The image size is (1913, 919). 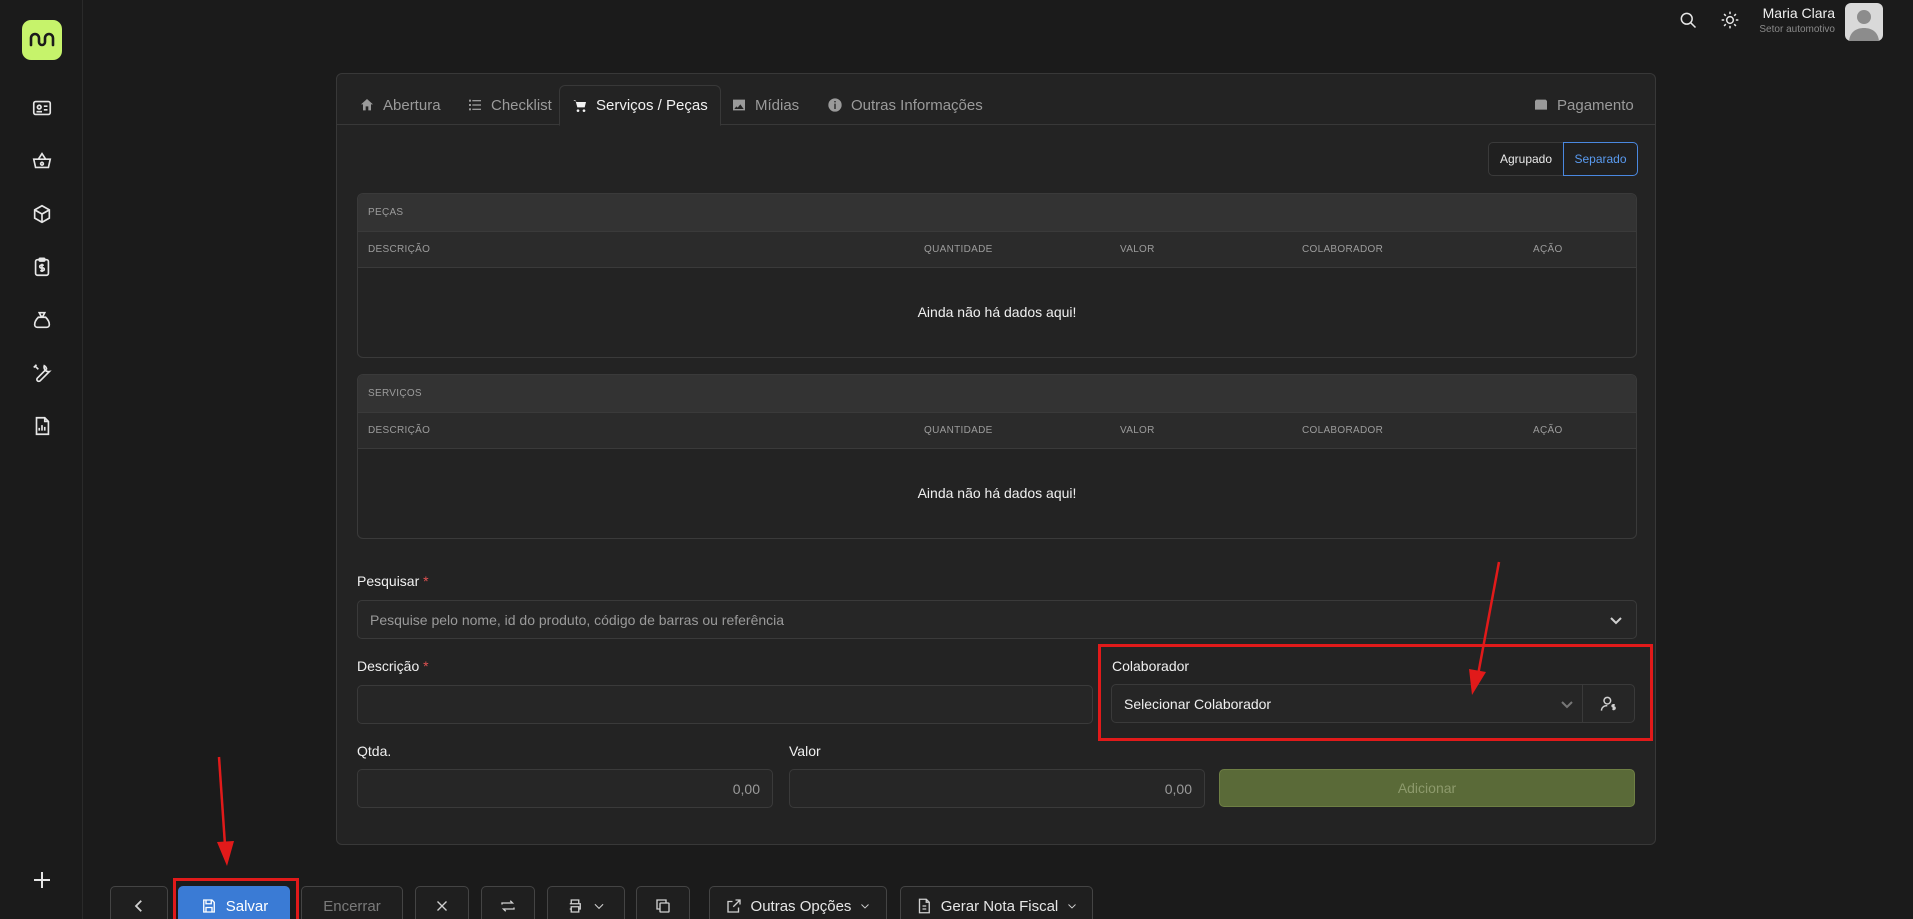 I want to click on cancel-button, so click(x=442, y=902).